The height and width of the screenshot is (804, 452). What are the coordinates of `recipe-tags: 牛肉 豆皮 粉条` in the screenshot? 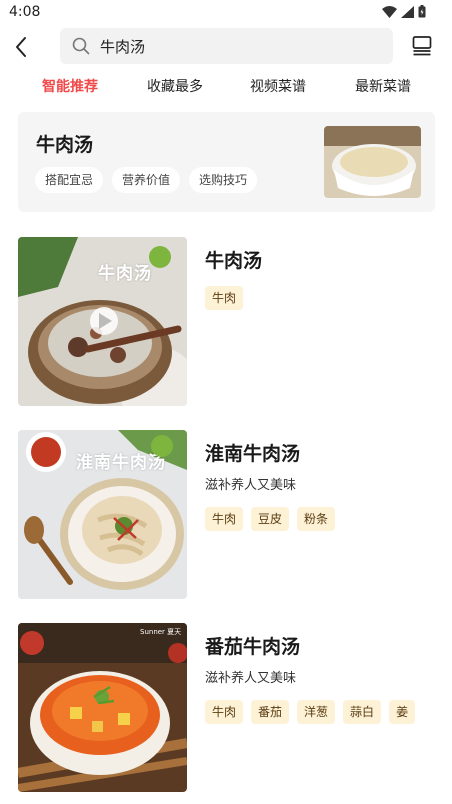 It's located at (315, 519).